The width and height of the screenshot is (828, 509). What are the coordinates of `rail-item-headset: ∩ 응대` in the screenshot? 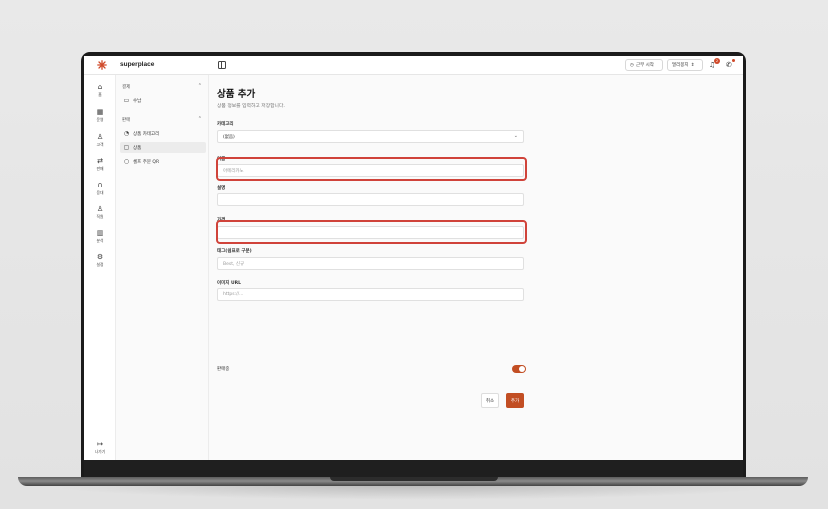 It's located at (100, 188).